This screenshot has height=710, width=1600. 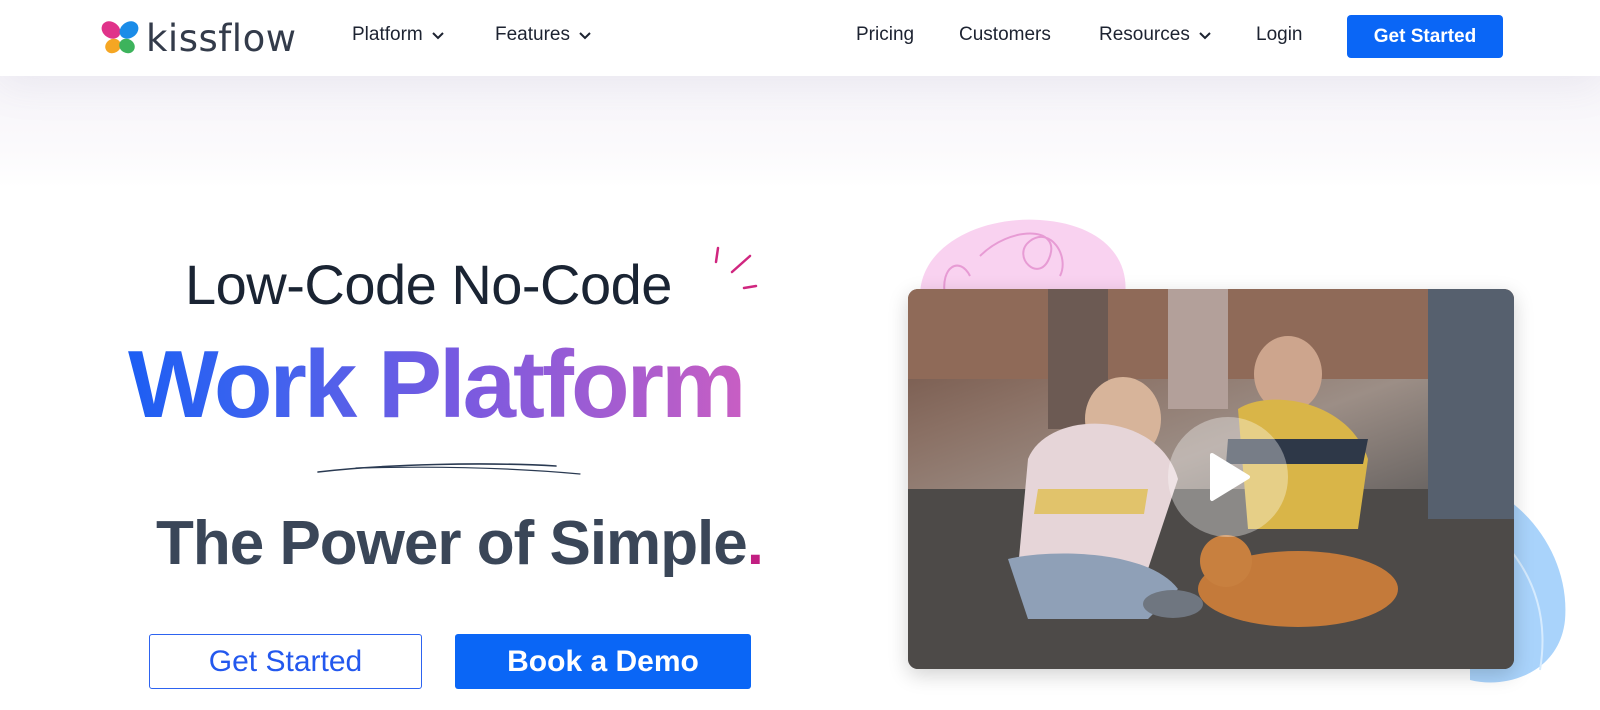 I want to click on logo-butterfly-icon, so click(x=120, y=37).